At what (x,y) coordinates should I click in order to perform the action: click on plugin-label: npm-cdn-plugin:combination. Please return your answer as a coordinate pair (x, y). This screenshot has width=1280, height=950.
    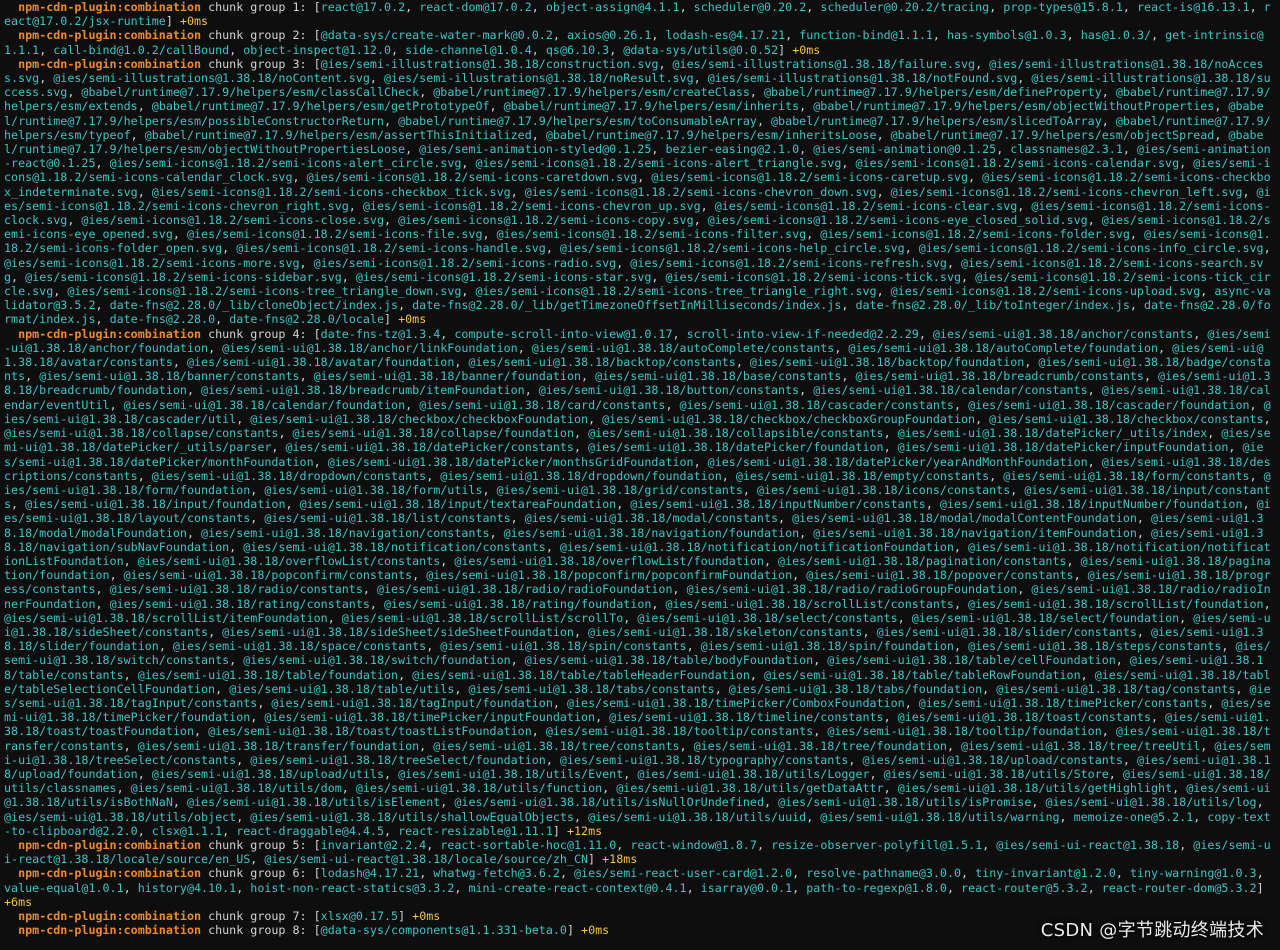
    Looking at the image, I should click on (110, 844).